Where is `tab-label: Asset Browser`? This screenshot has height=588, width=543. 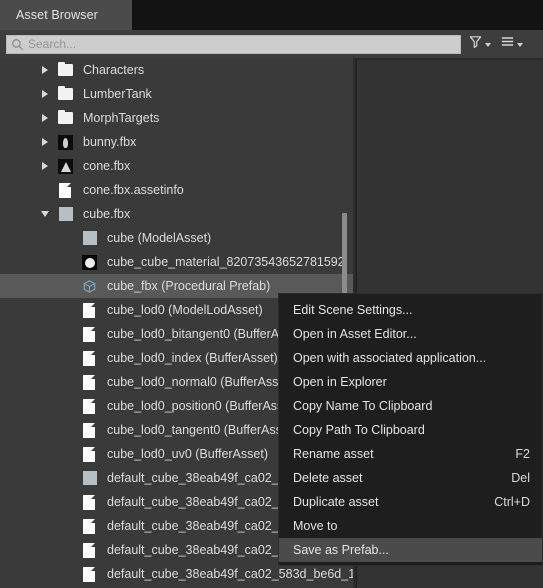 tab-label: Asset Browser is located at coordinates (57, 15).